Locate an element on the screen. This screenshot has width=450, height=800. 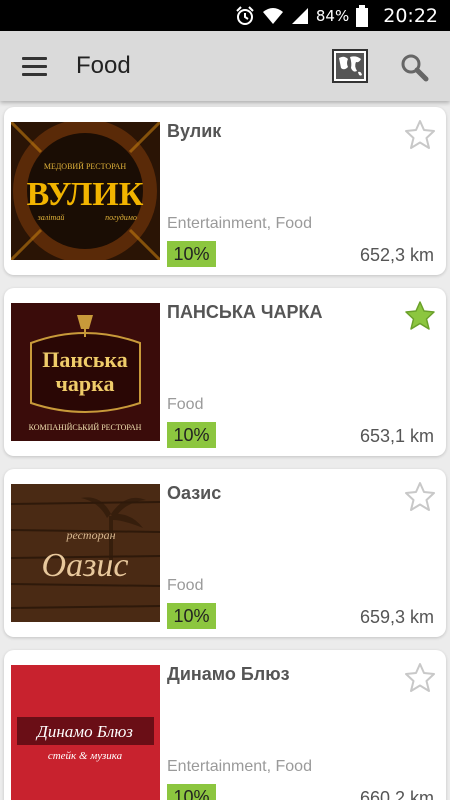
logo-text-left: залітай is located at coordinates (51, 217).